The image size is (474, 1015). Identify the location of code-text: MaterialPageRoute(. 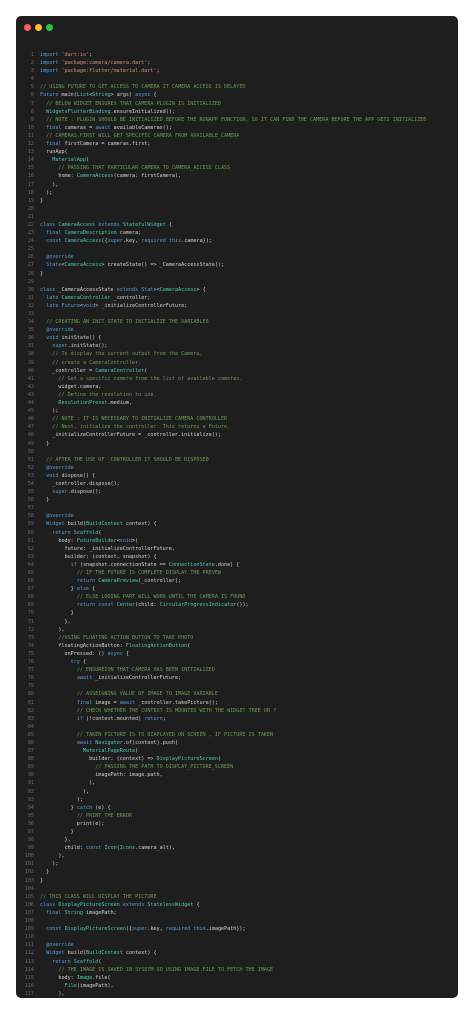
(89, 751).